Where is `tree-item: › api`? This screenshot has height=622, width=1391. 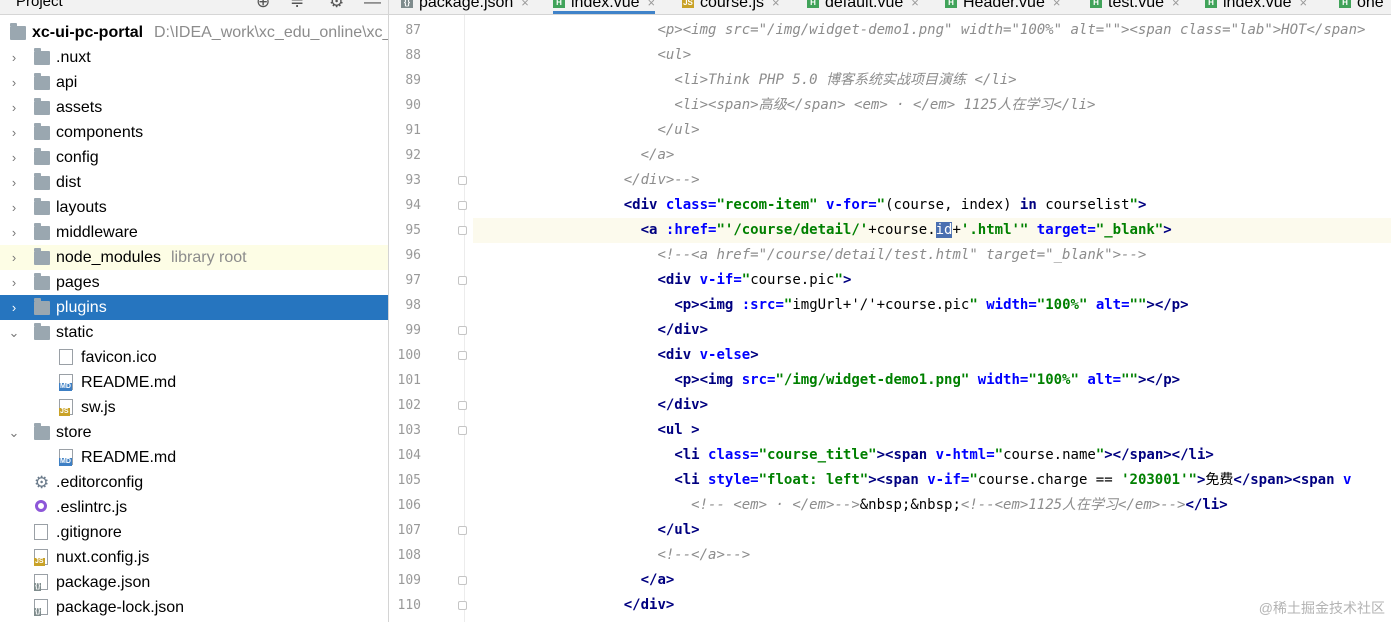
tree-item: › api is located at coordinates (194, 82).